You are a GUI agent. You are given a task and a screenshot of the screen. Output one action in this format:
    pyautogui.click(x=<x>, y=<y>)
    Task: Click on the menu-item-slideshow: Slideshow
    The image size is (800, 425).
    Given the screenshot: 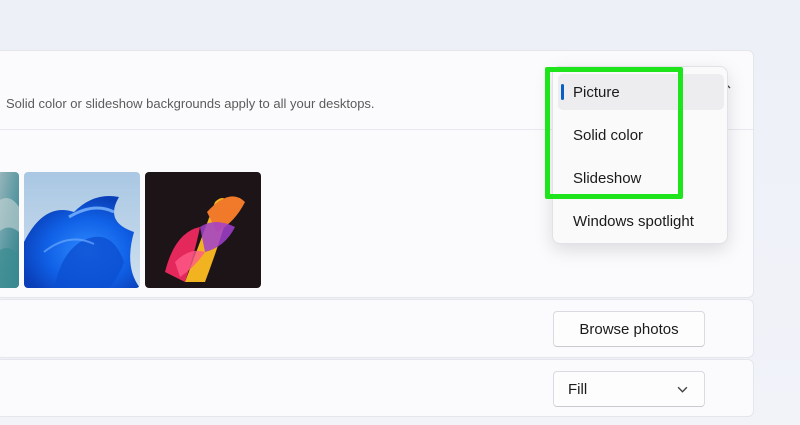 What is the action you would take?
    pyautogui.click(x=641, y=178)
    